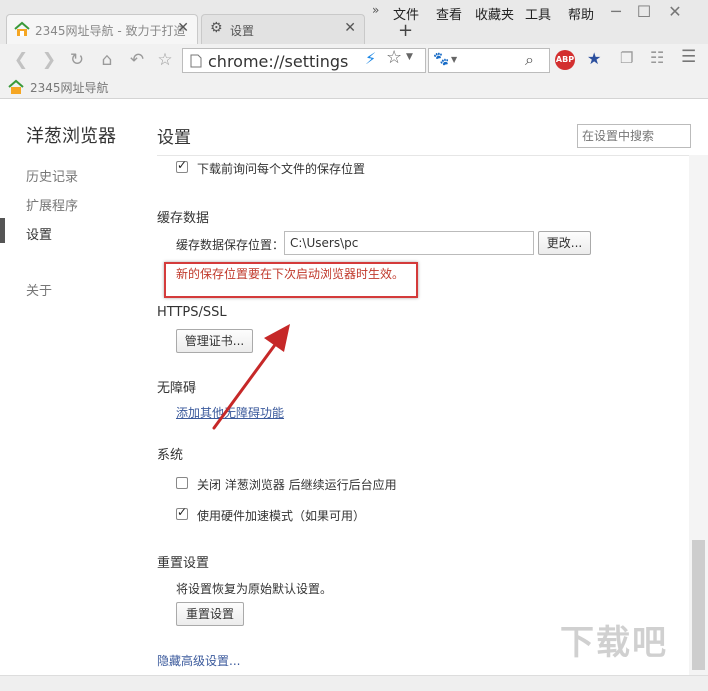 The image size is (708, 691). What do you see at coordinates (441, 59) in the screenshot?
I see `baidu-paw-icon: 🐾` at bounding box center [441, 59].